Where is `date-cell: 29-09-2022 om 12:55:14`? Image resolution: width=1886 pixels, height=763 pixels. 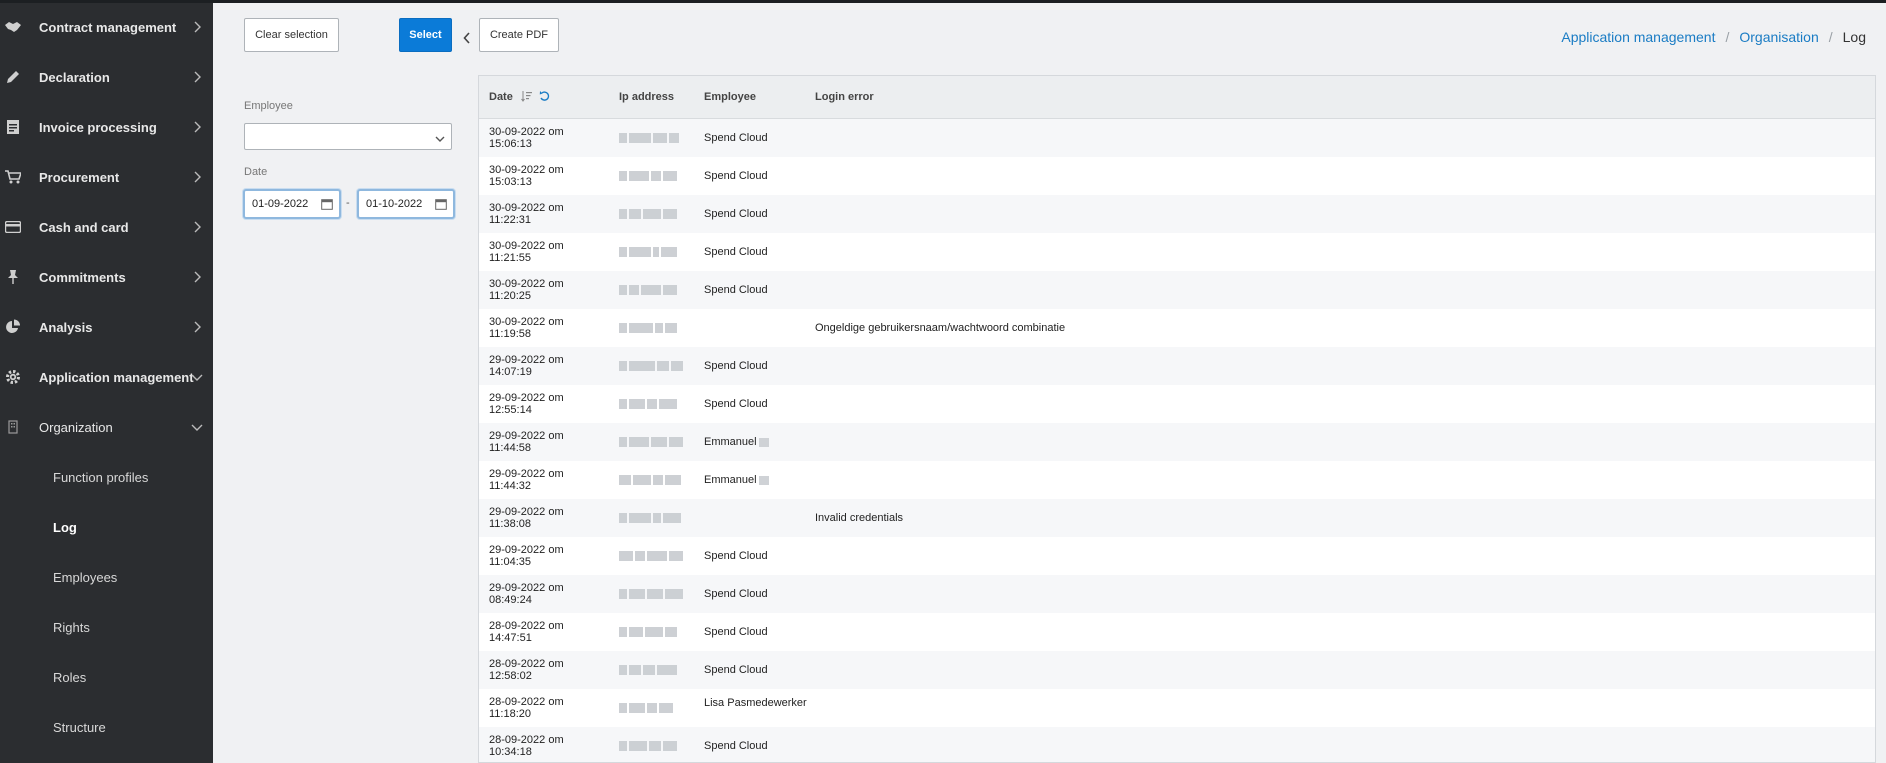
date-cell: 29-09-2022 om 12:55:14 is located at coordinates (549, 404).